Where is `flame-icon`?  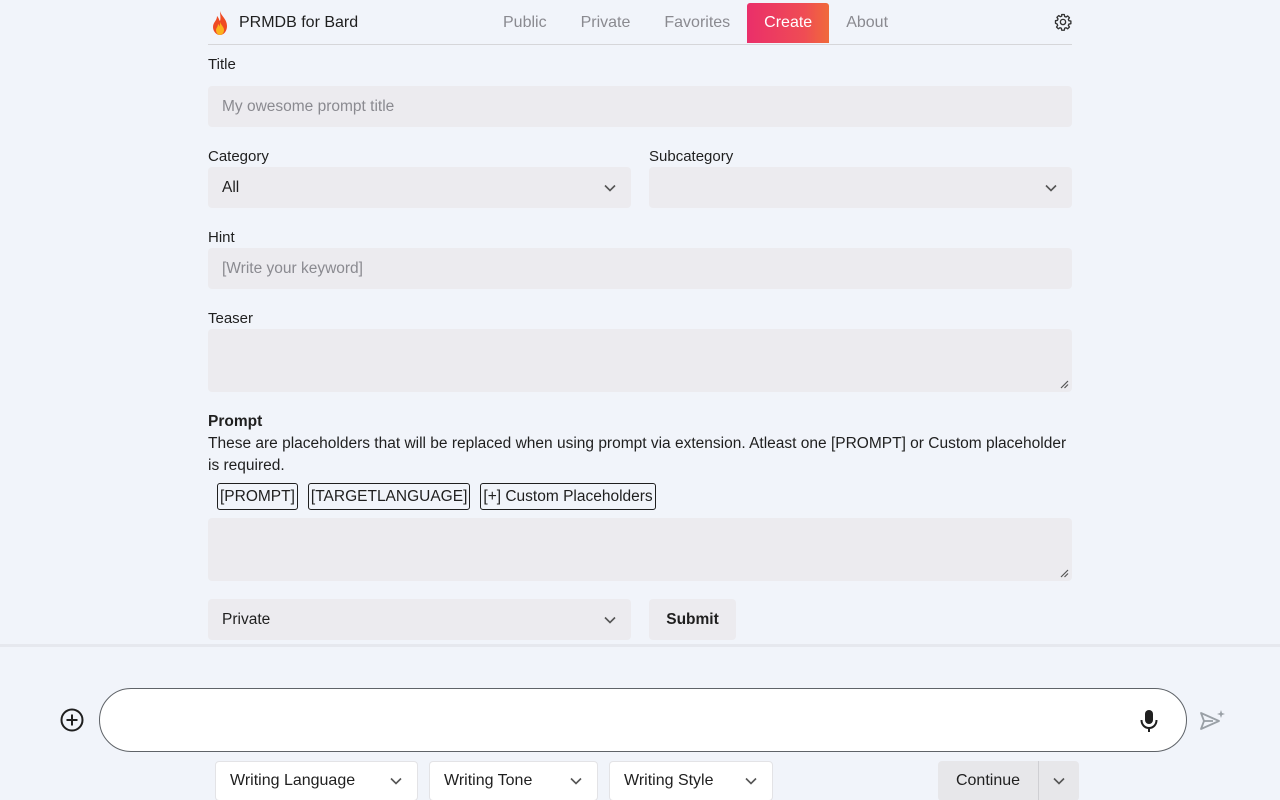
flame-icon is located at coordinates (220, 23).